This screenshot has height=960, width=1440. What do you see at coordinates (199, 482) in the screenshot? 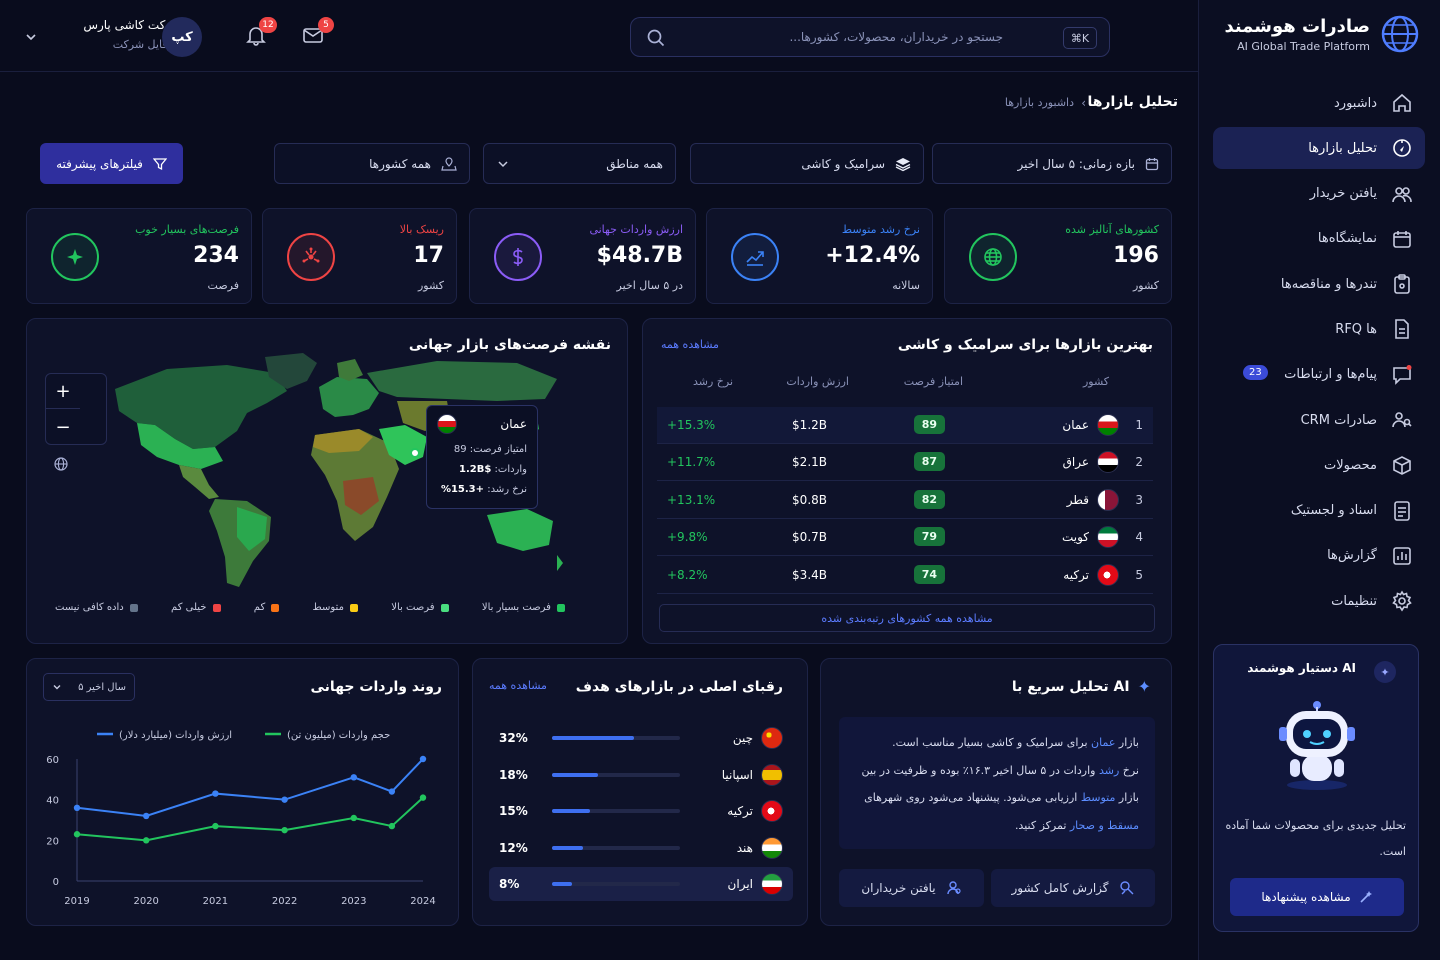
I see `map-region-central-america` at bounding box center [199, 482].